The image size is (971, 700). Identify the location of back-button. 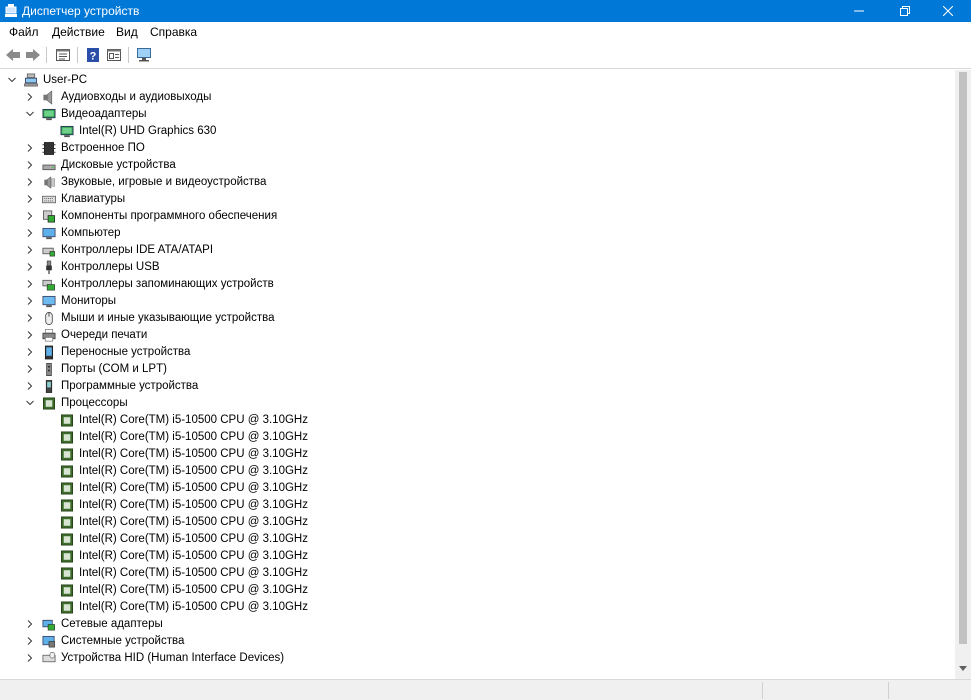
(13, 55).